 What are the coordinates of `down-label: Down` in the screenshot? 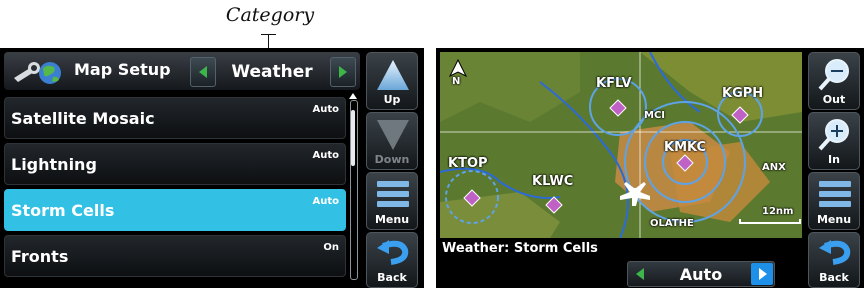 It's located at (392, 159).